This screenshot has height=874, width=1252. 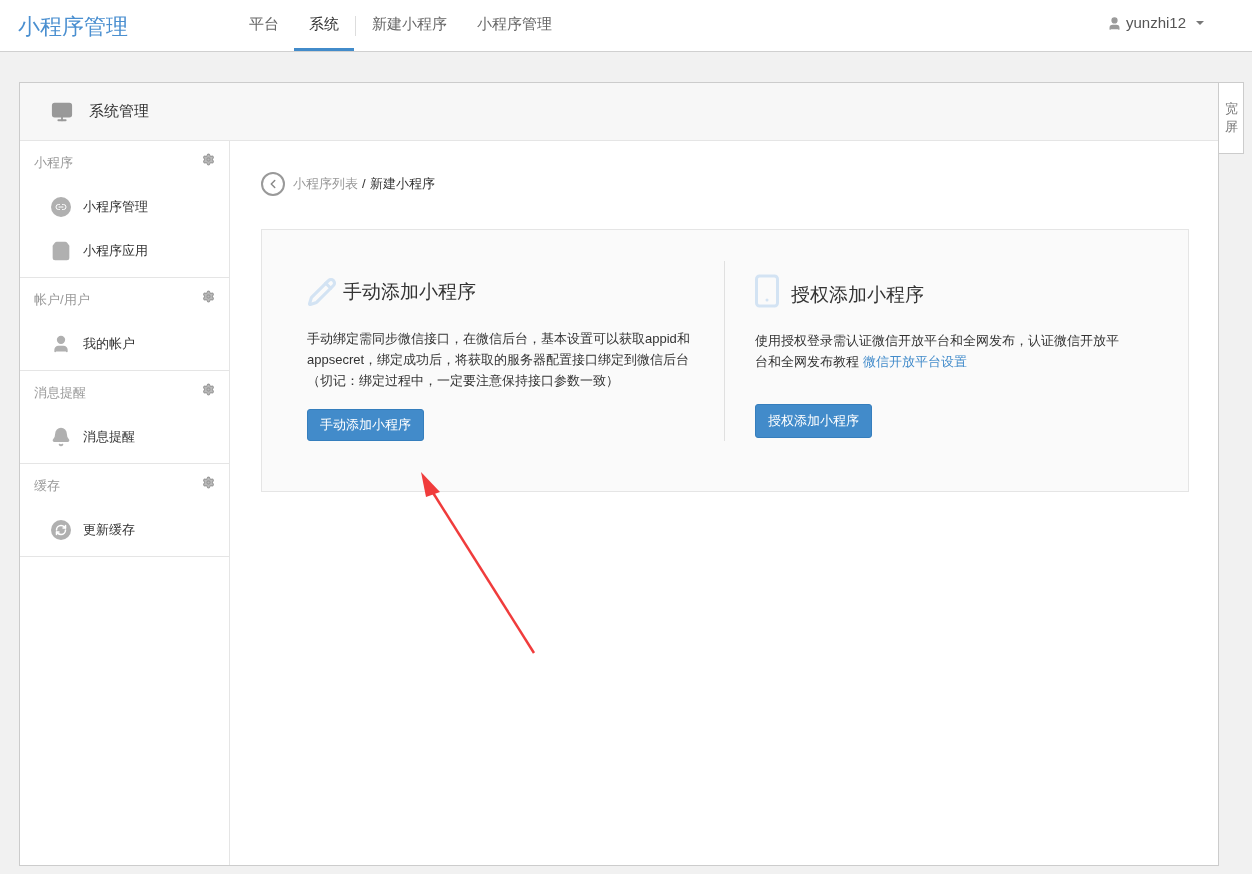 I want to click on sidebar-group-title: 帐户/用户, so click(x=62, y=300).